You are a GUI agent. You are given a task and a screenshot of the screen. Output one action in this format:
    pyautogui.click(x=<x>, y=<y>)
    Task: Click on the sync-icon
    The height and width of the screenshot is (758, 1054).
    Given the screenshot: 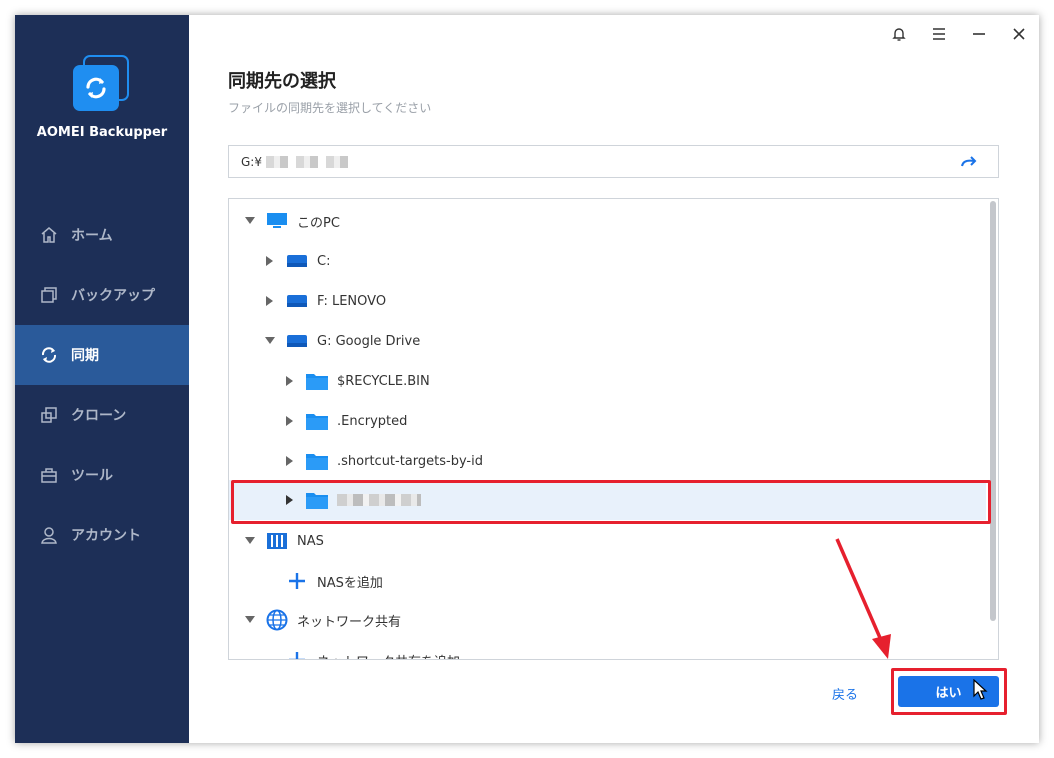 What is the action you would take?
    pyautogui.click(x=49, y=355)
    